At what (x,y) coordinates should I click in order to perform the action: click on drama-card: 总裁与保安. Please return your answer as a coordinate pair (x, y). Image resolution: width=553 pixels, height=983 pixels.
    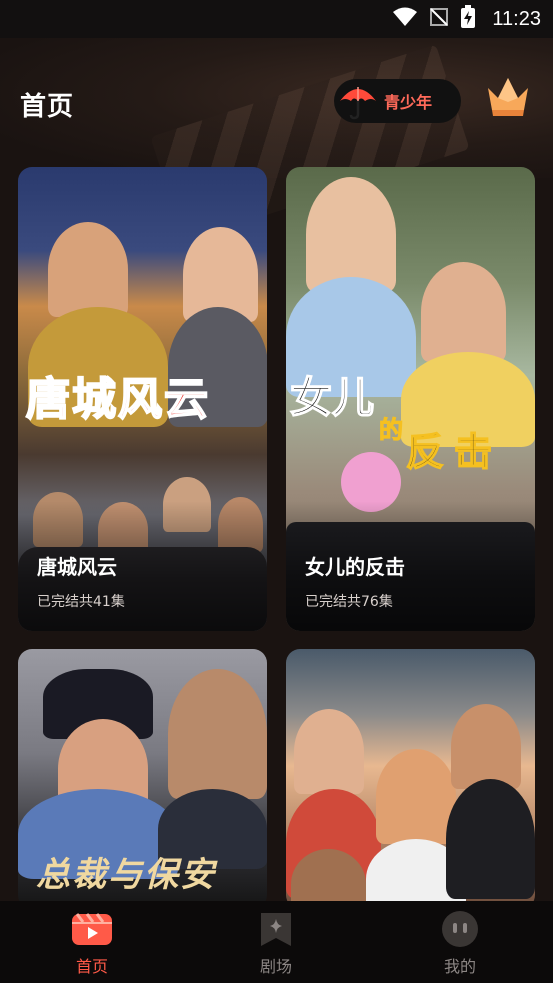
    Looking at the image, I should click on (142, 779).